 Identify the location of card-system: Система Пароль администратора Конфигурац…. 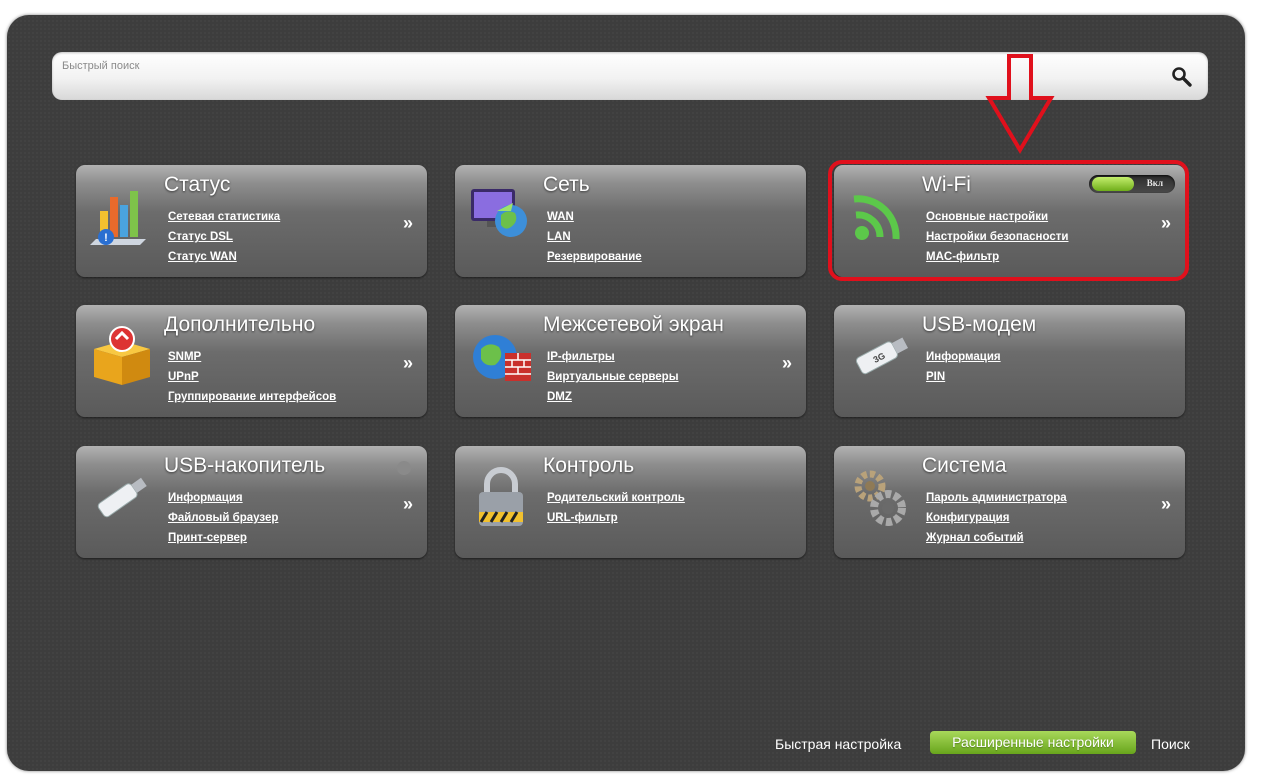
(1009, 502).